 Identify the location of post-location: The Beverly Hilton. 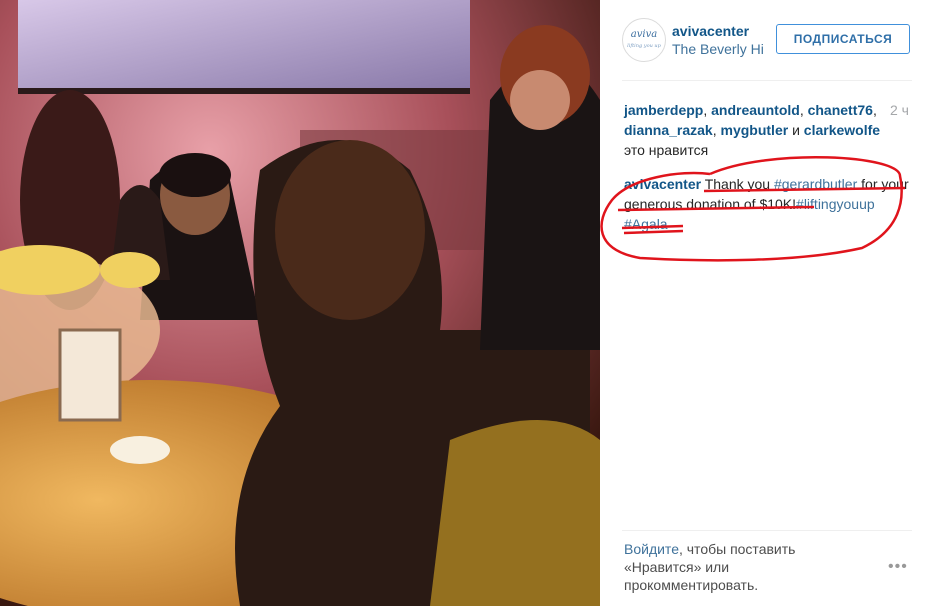
(718, 49).